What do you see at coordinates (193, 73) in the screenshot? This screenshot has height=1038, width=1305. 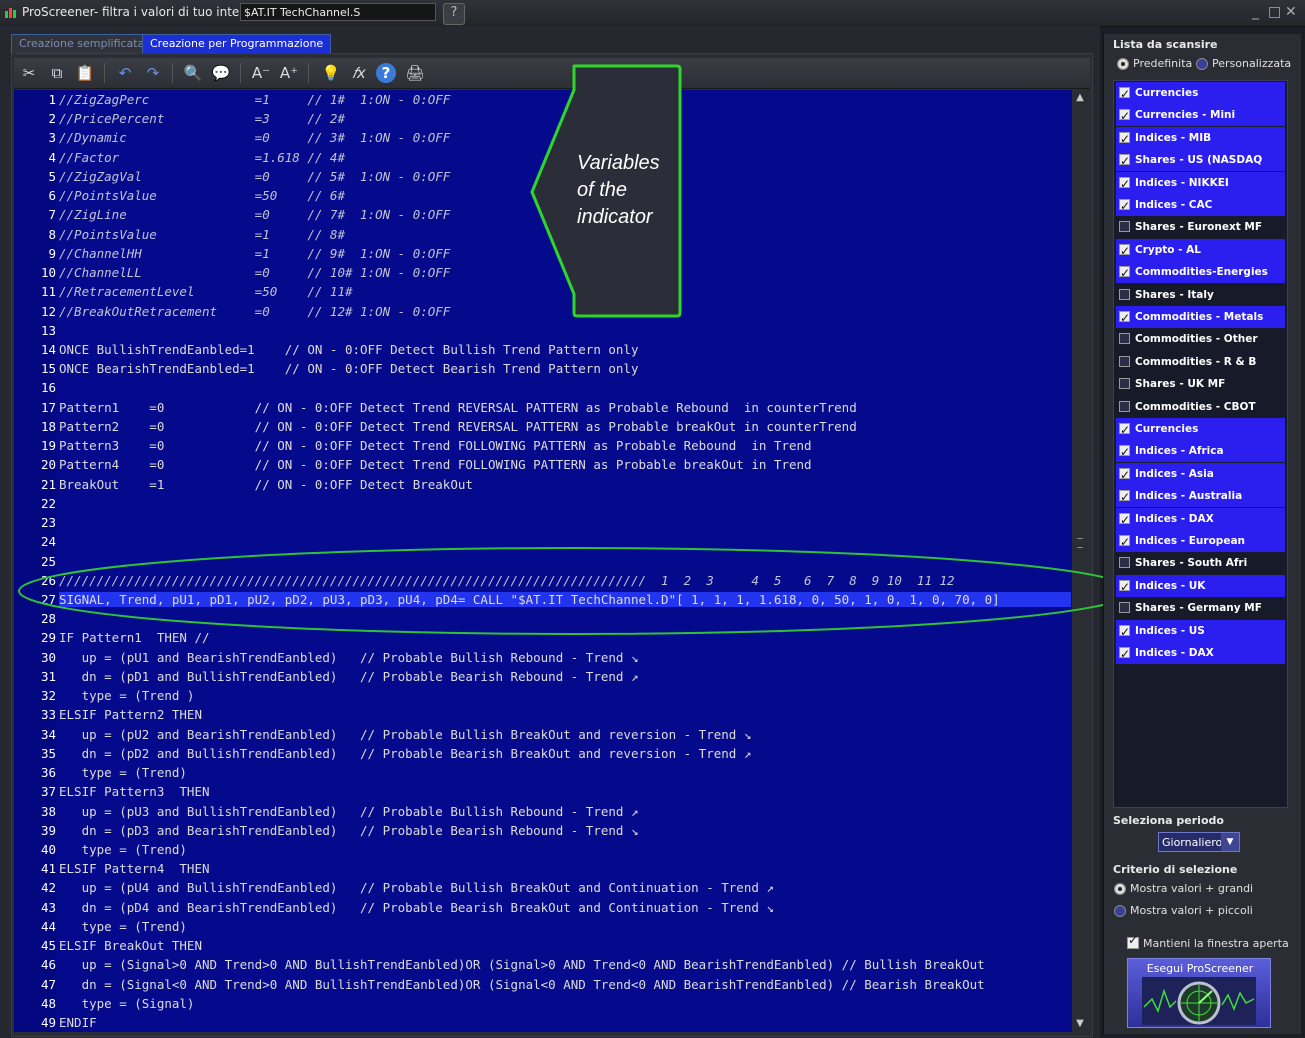 I see `search-icon: 🔍` at bounding box center [193, 73].